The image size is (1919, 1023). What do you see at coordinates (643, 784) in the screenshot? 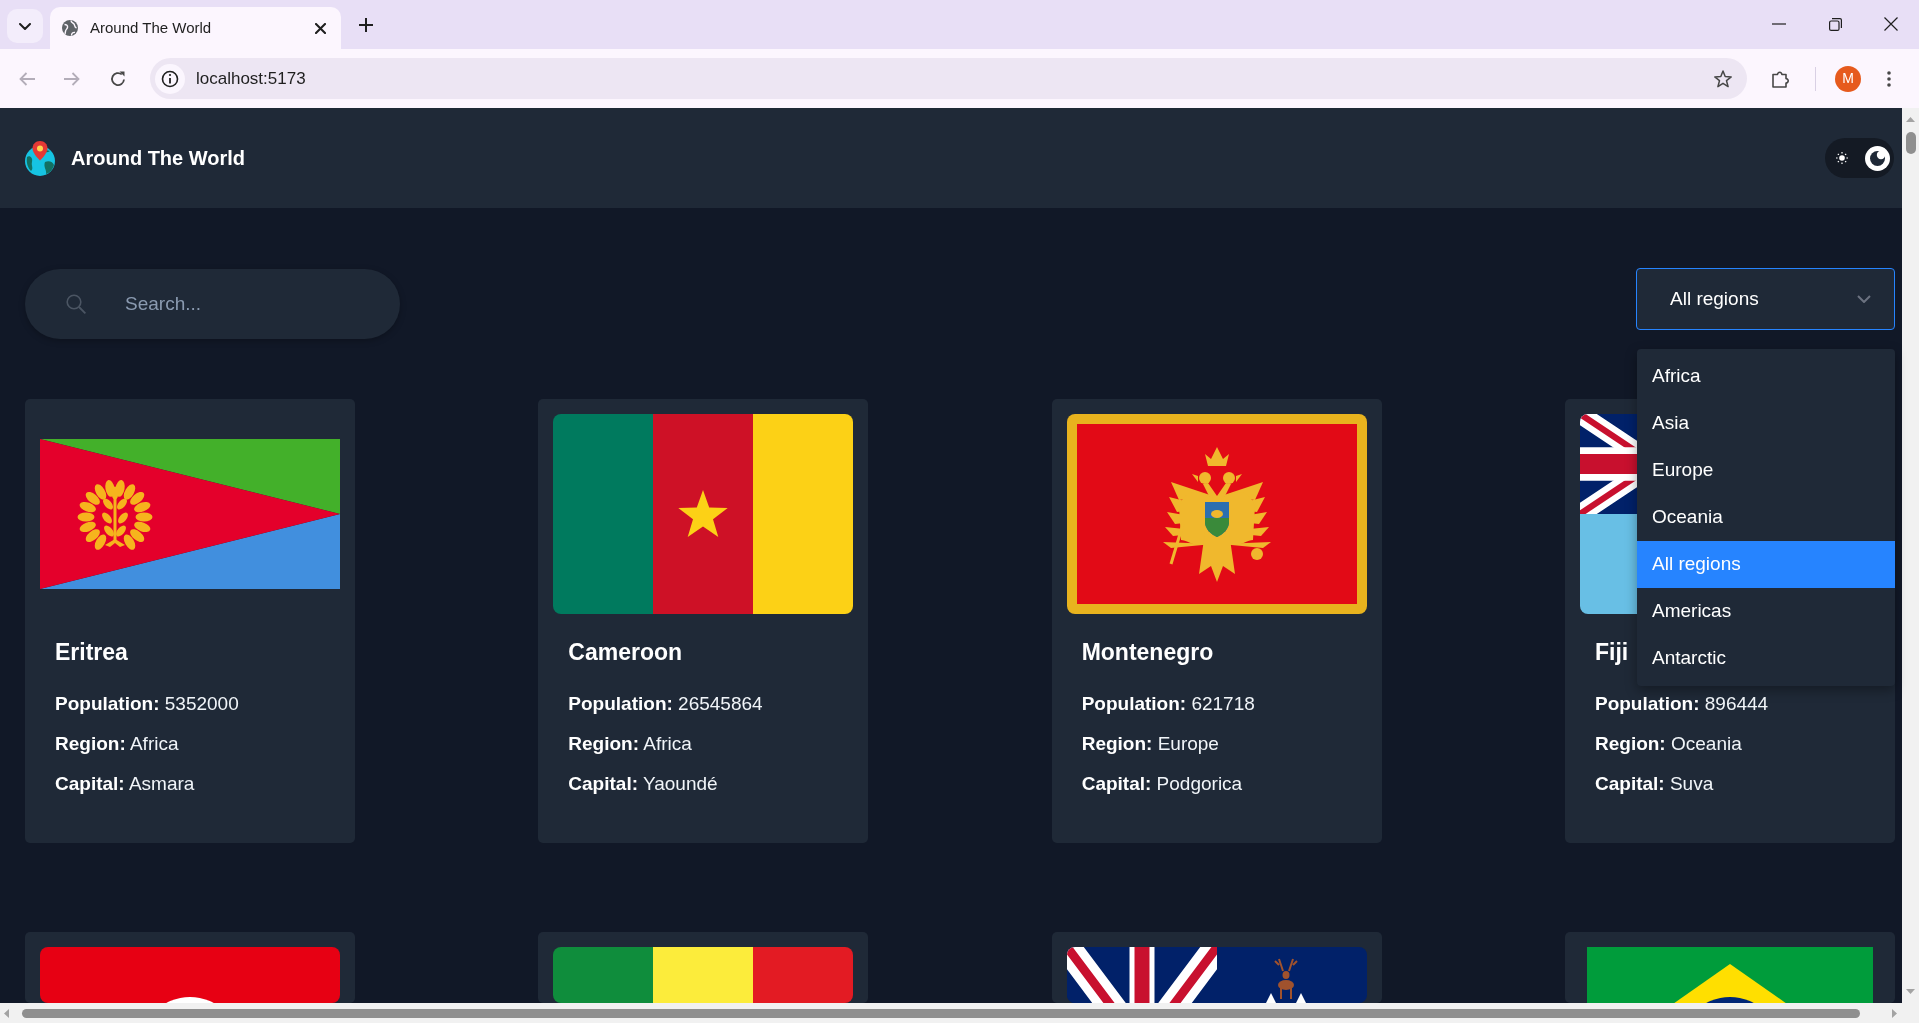
I see `country-detail: Capital: Yaoundé` at bounding box center [643, 784].